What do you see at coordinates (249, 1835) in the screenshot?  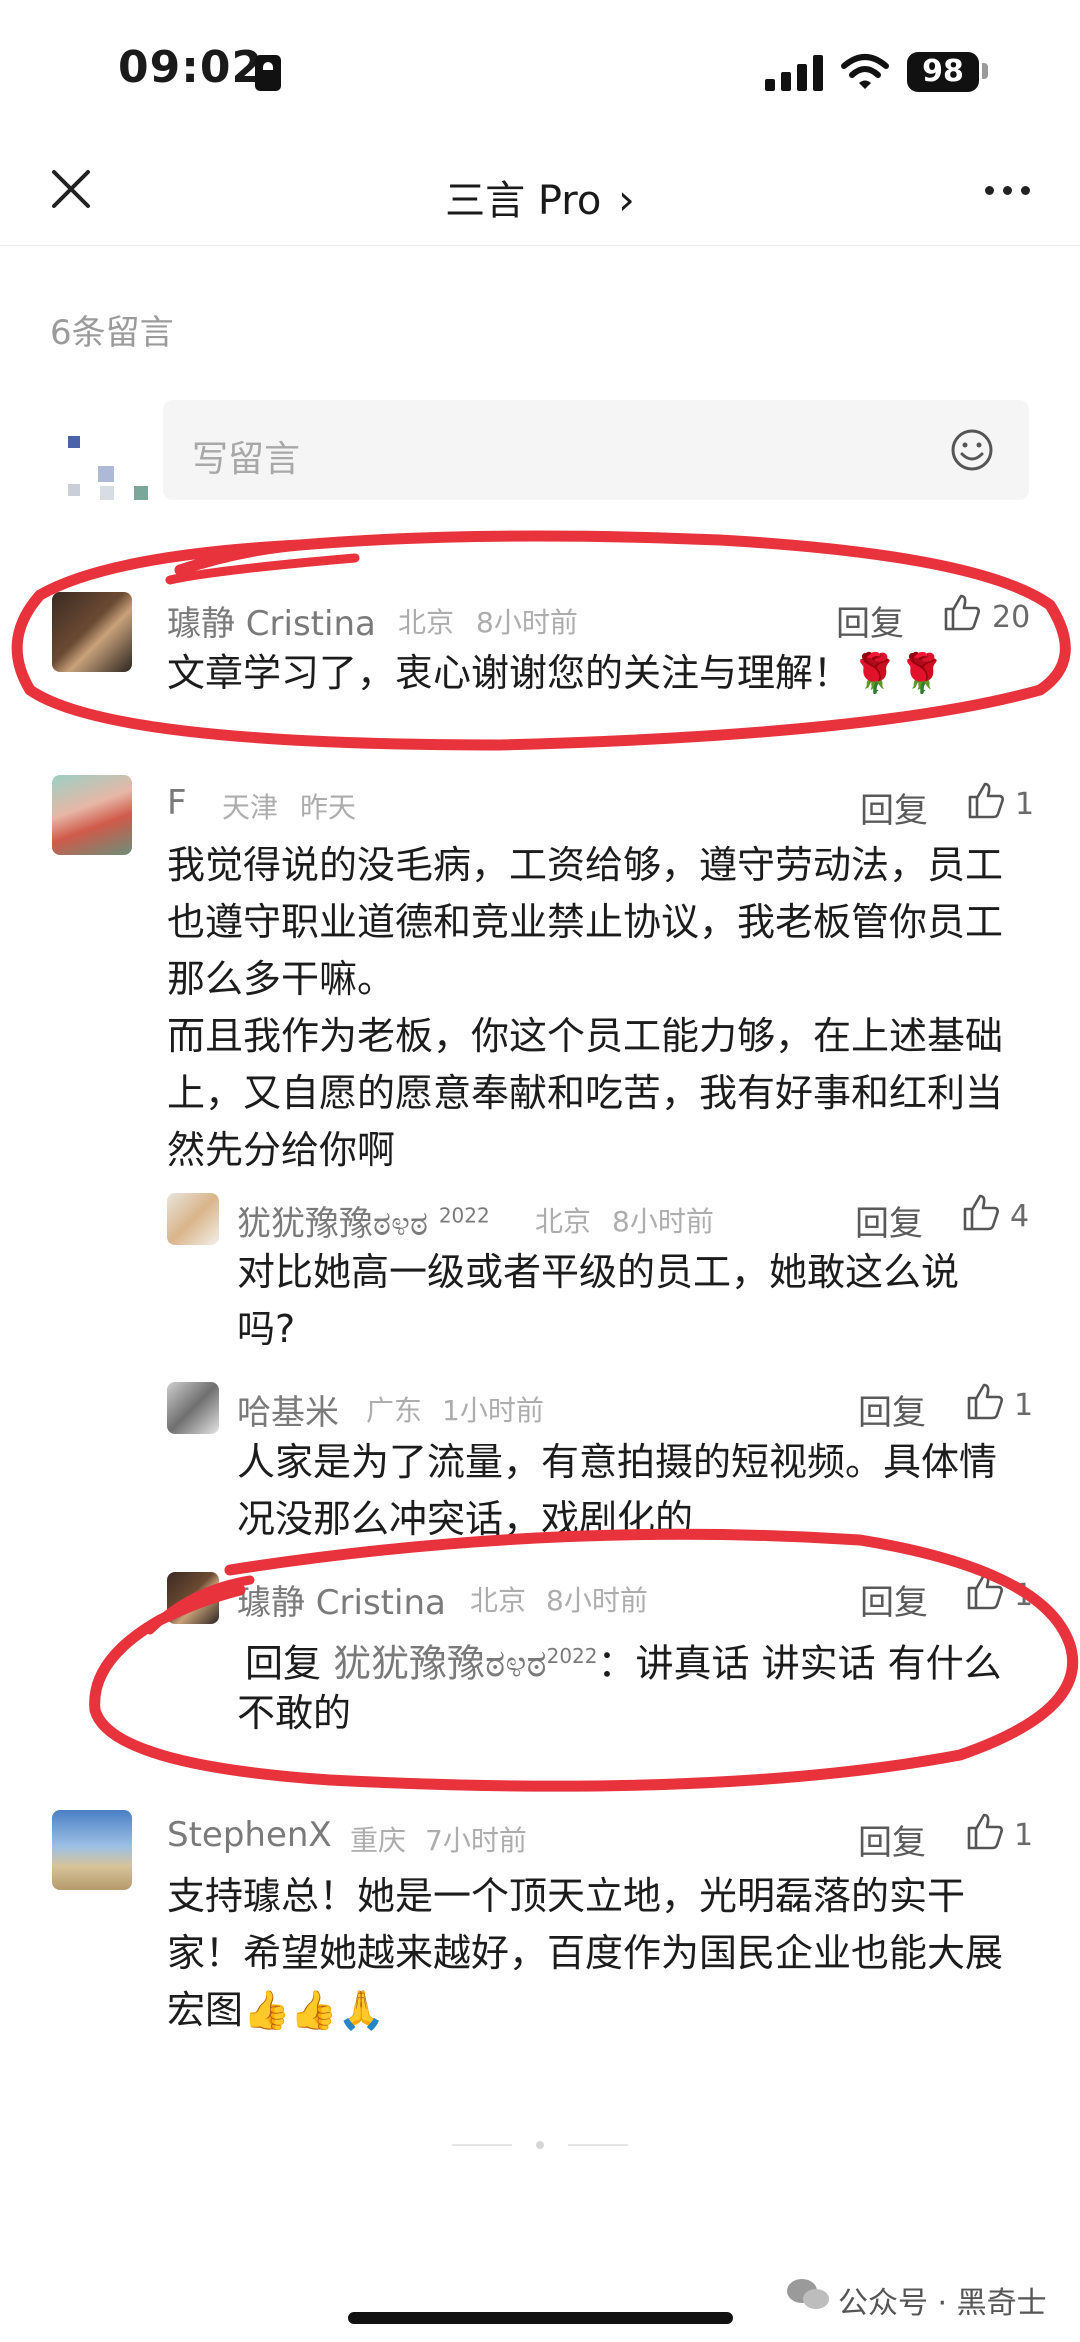 I see `comment-author: StephenX` at bounding box center [249, 1835].